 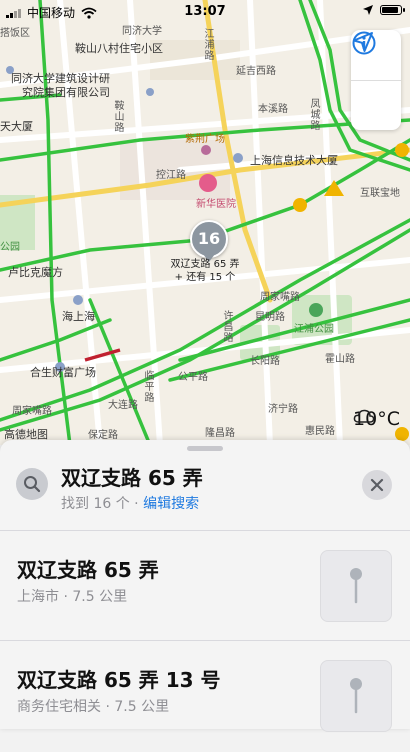 I want to click on road-label: 惠民路, so click(x=320, y=431).